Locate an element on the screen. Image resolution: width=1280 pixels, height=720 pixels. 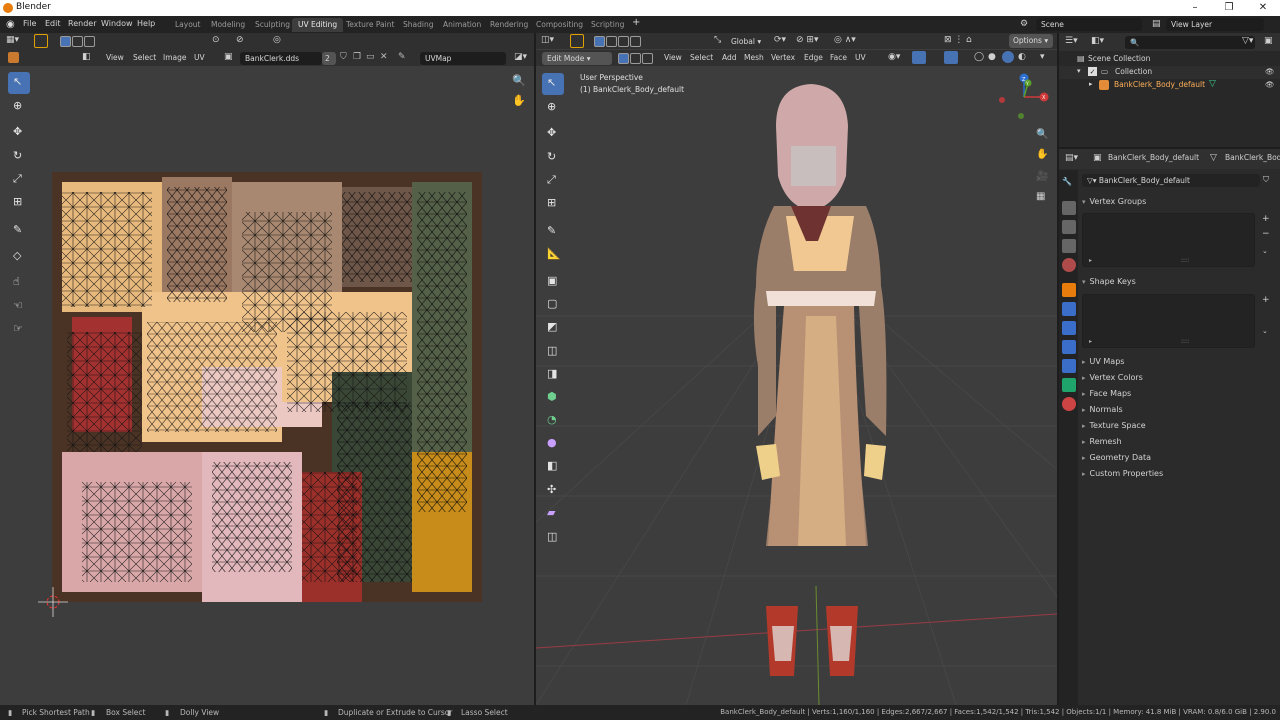
tab-shading: Shading is located at coordinates (418, 25).